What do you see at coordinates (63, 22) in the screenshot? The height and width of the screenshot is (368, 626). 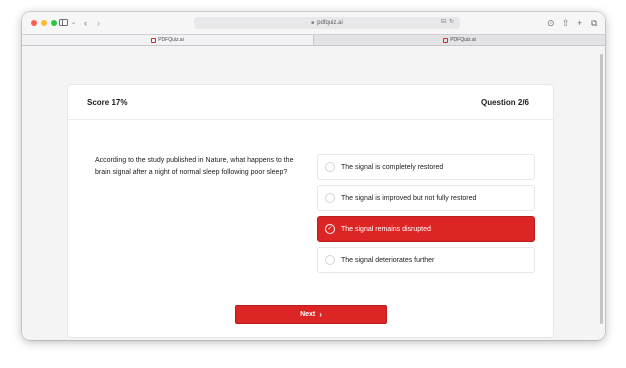 I see `sidebar-toggle-icon` at bounding box center [63, 22].